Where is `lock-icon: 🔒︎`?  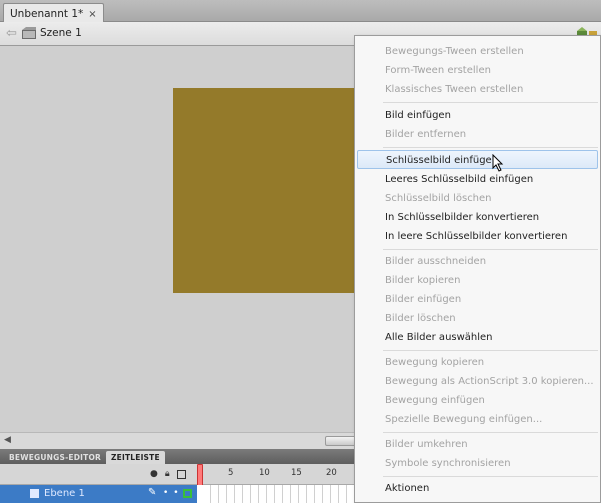 lock-icon: 🔒︎ is located at coordinates (167, 474).